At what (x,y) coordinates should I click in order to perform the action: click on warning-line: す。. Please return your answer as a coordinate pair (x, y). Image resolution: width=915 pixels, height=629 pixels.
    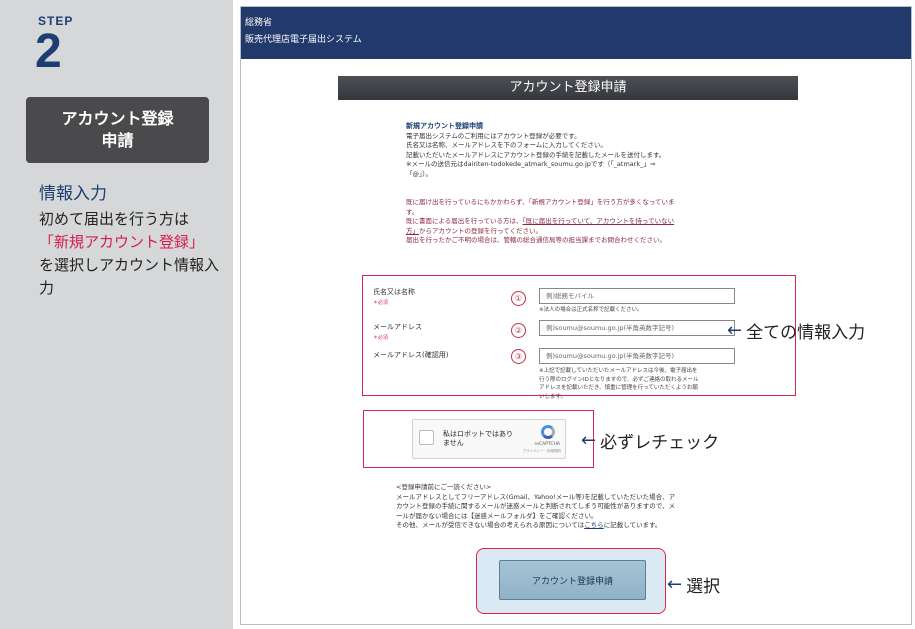
    Looking at the image, I should click on (412, 211).